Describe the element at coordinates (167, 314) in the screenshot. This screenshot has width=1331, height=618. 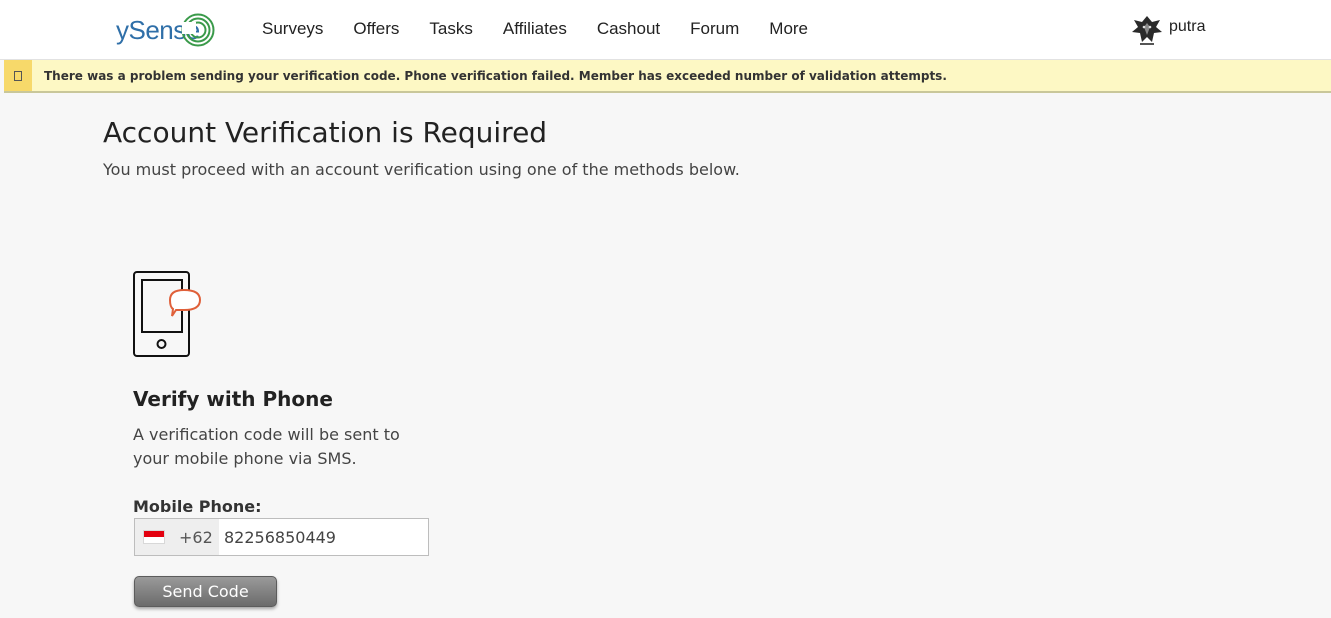
I see `phone-sms-icon` at that location.